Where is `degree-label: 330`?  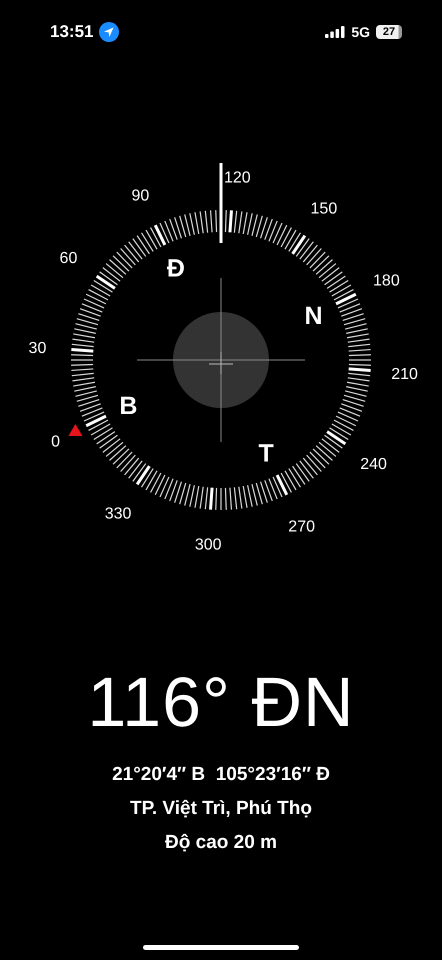
degree-label: 330 is located at coordinates (118, 514).